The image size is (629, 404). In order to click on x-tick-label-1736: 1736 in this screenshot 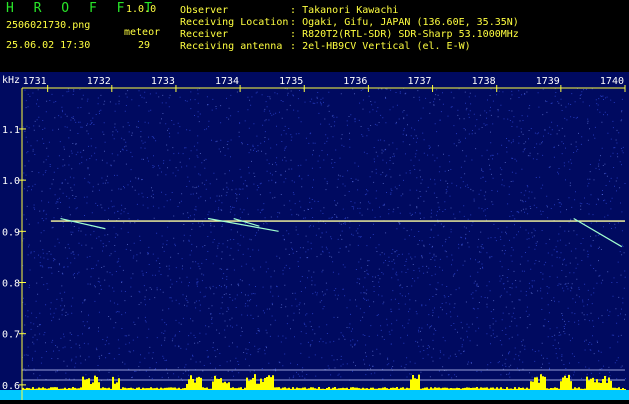, I will do `click(355, 81)`.